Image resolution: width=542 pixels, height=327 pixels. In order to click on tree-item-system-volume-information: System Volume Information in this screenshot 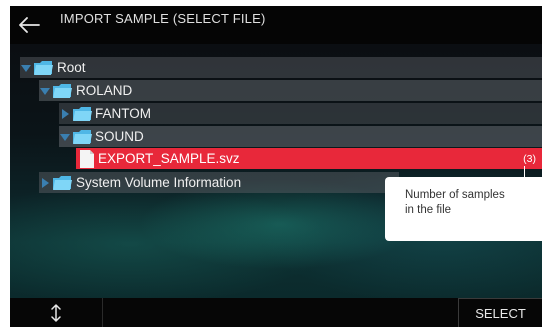, I will do `click(219, 182)`.